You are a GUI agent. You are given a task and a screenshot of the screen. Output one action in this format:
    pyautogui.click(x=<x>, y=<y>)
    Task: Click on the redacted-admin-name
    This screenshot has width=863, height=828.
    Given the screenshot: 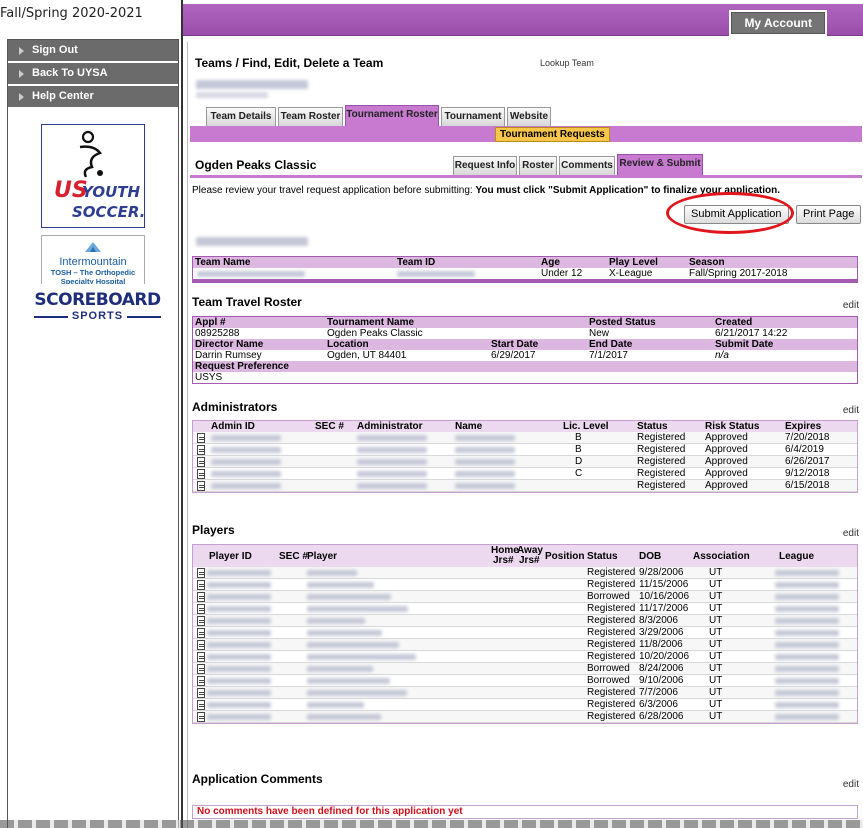 What is the action you would take?
    pyautogui.click(x=485, y=462)
    